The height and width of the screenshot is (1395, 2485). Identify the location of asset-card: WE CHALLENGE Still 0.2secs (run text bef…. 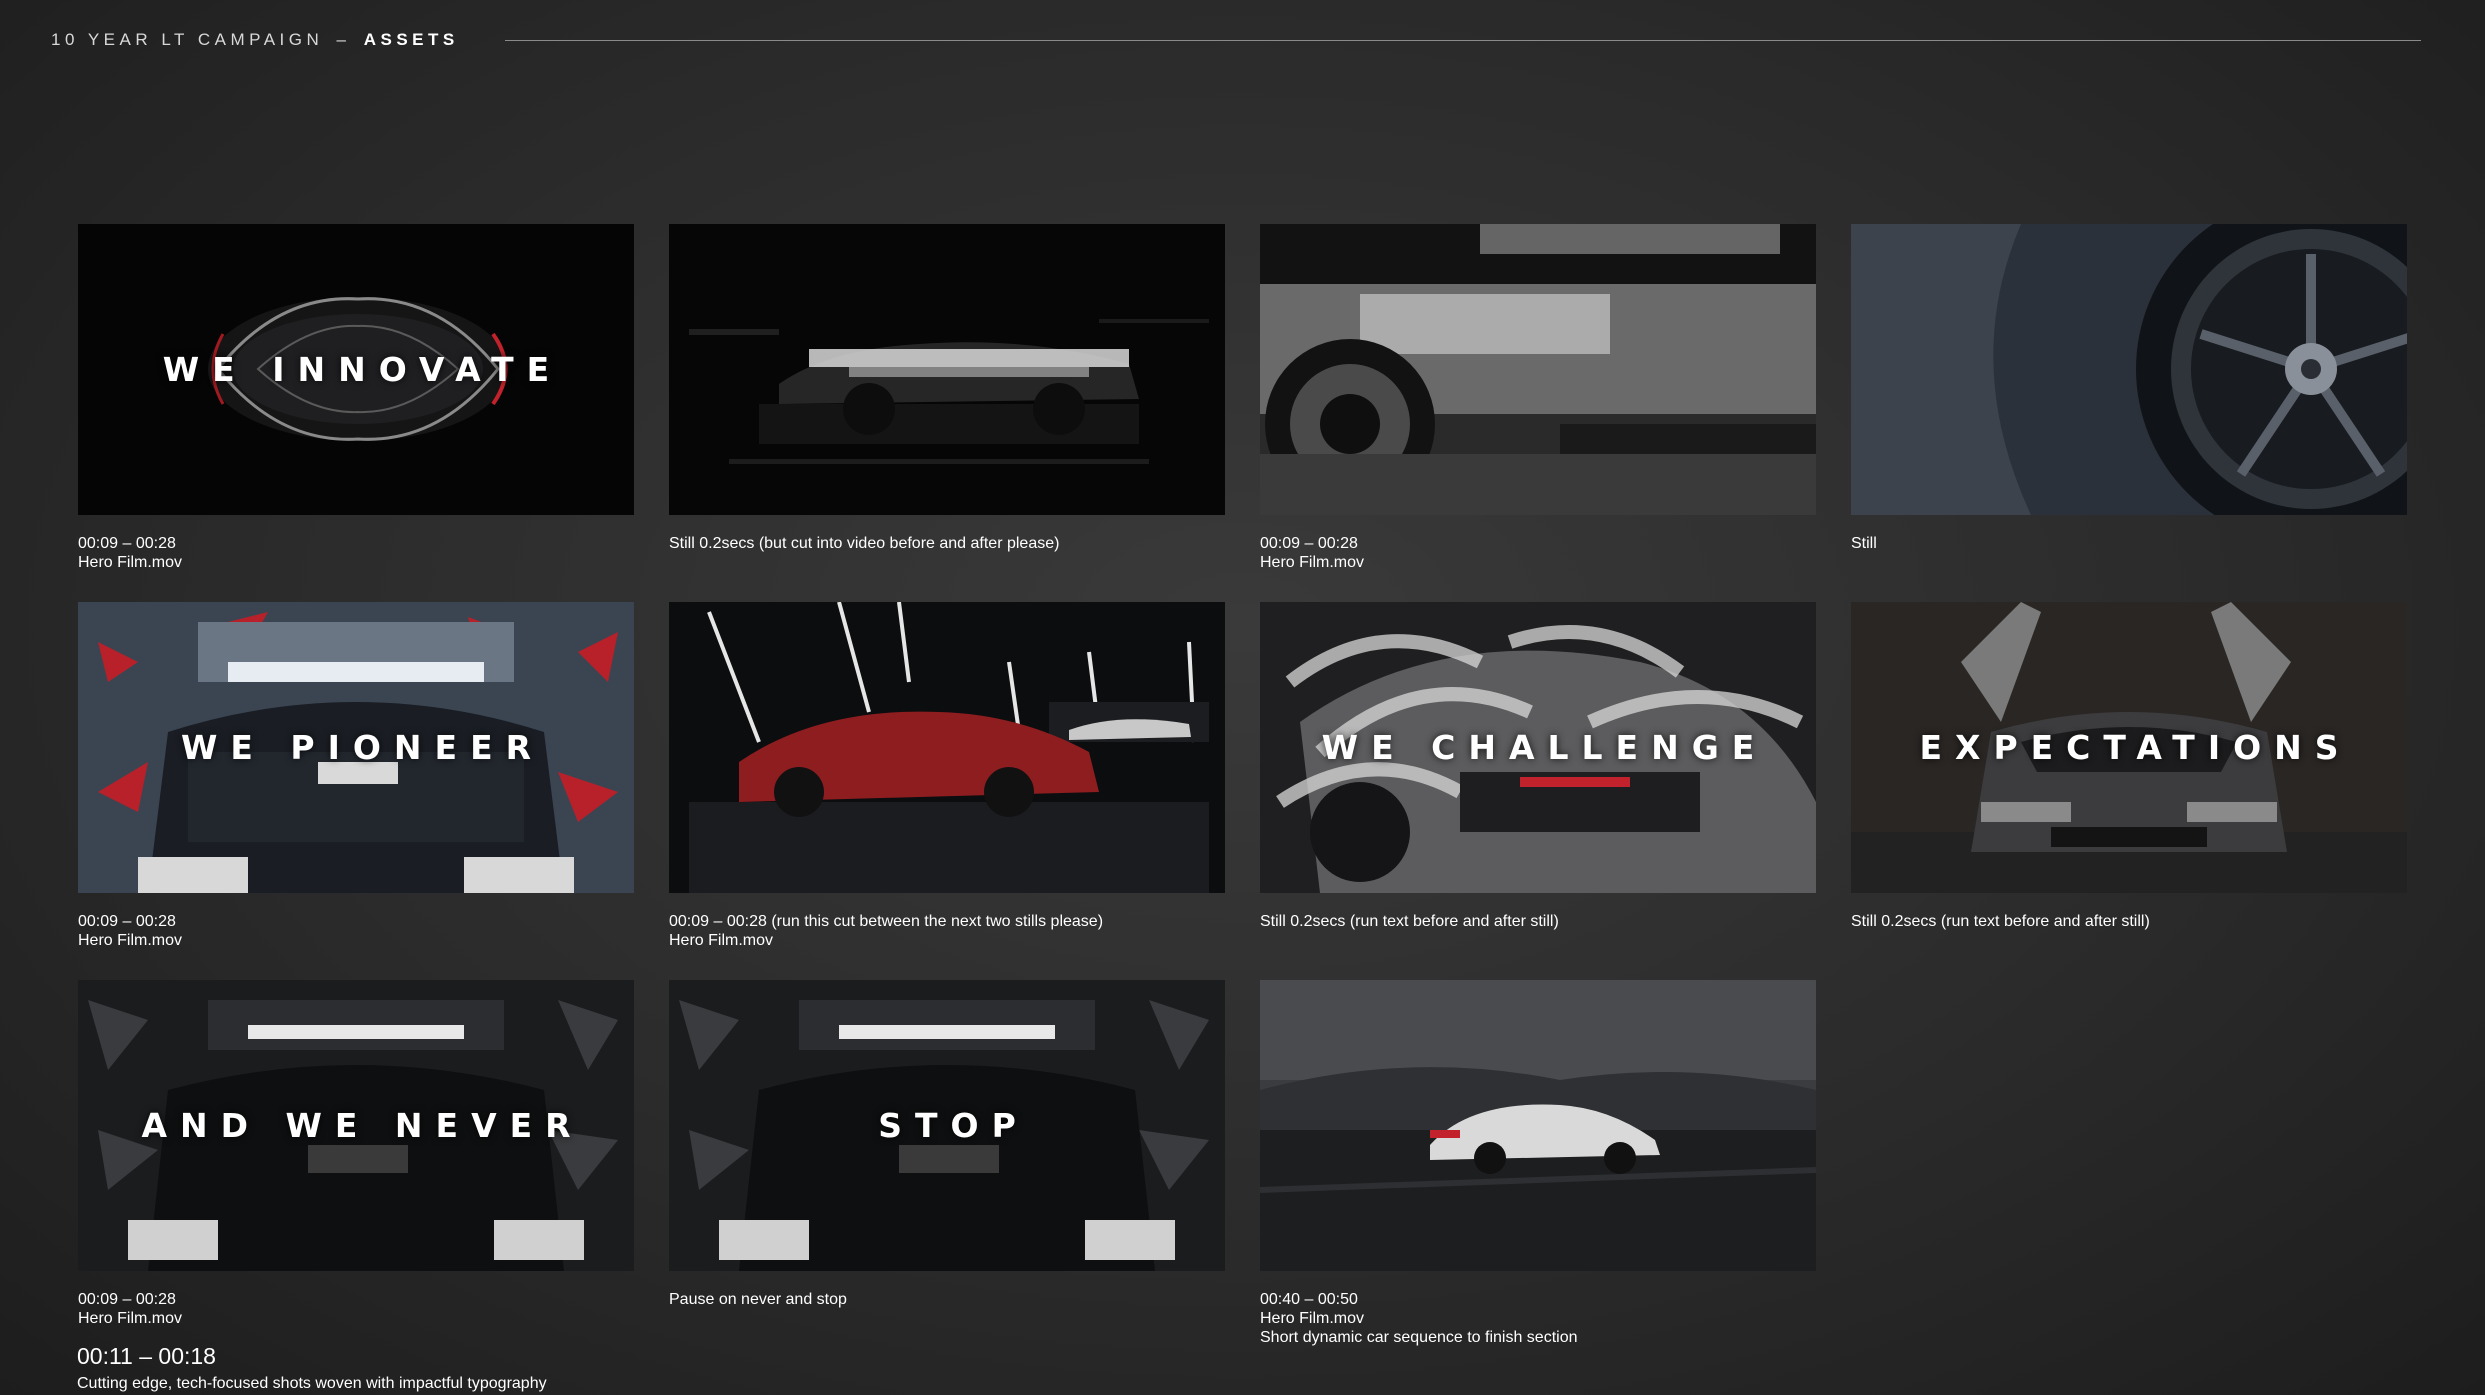
(1538, 791).